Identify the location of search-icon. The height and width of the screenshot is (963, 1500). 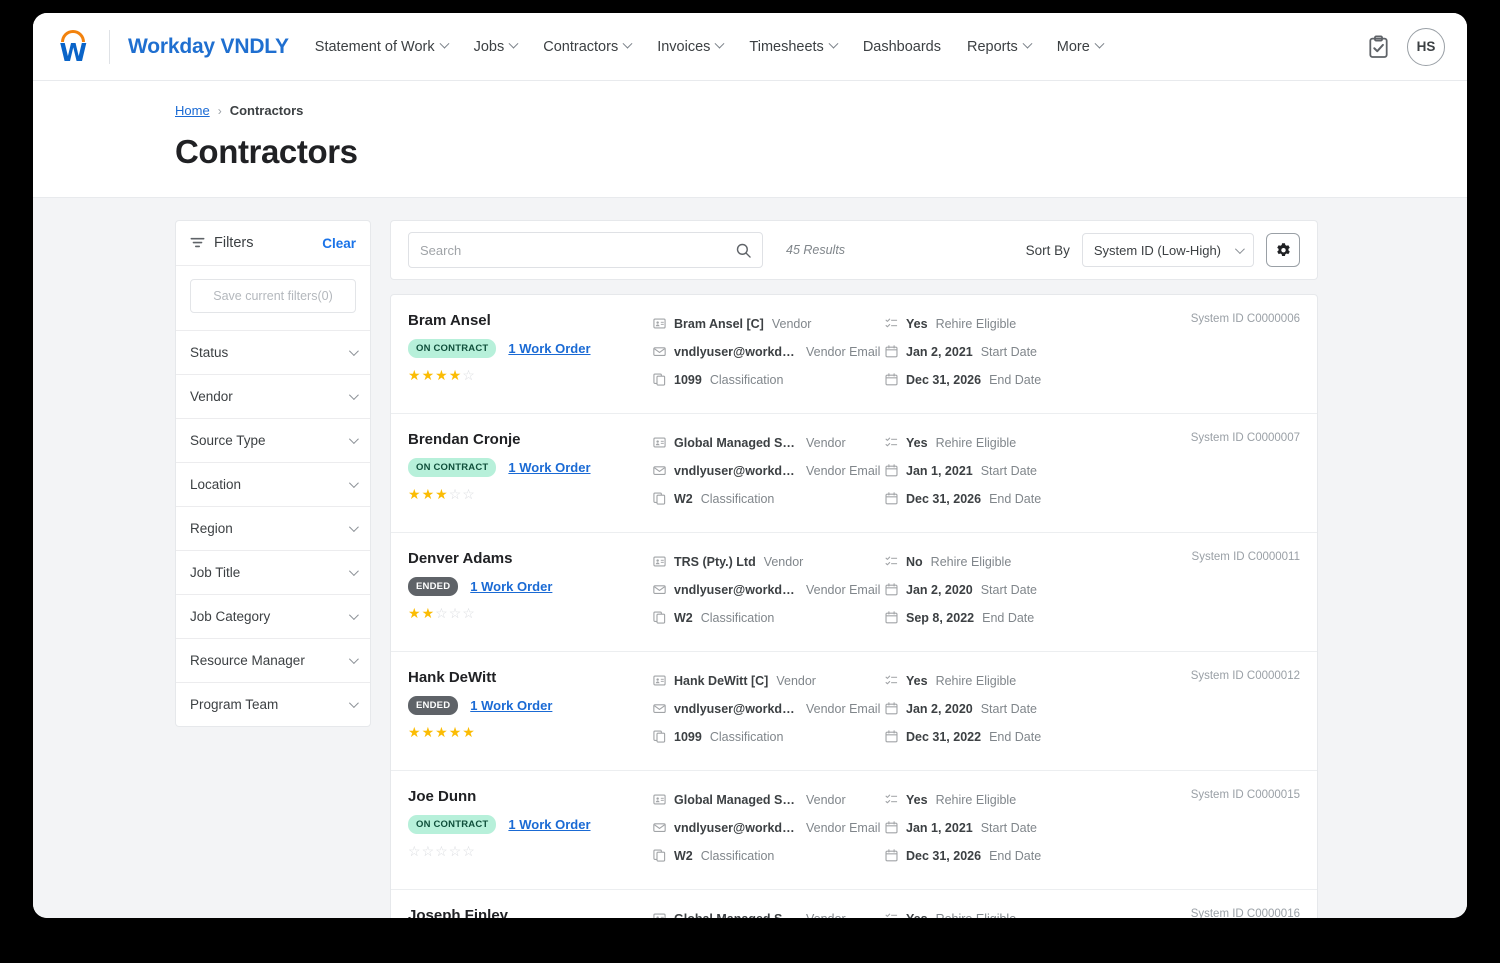
(743, 250).